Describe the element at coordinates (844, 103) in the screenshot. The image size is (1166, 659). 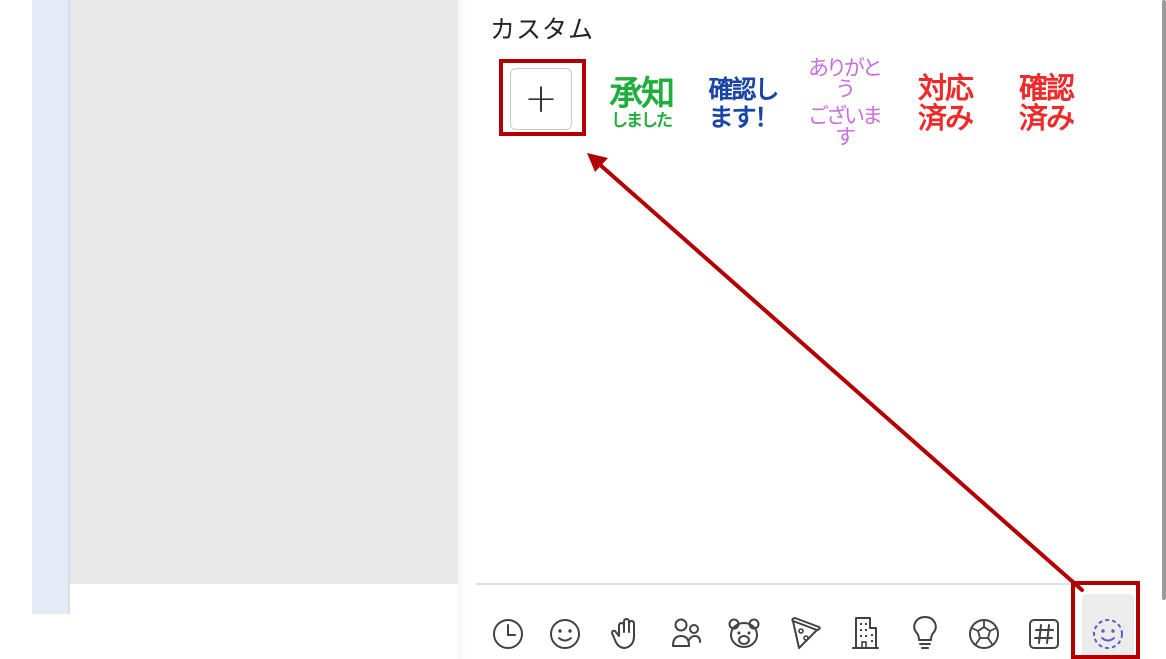
I see `sticker-arigatou: ありがとう ございます` at that location.